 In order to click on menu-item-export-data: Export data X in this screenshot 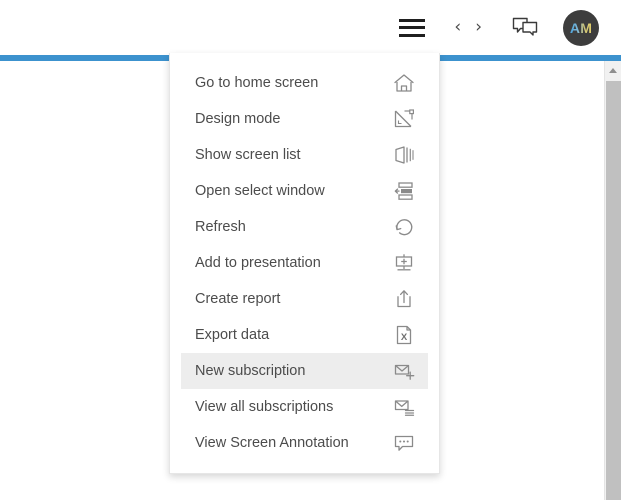, I will do `click(304, 335)`.